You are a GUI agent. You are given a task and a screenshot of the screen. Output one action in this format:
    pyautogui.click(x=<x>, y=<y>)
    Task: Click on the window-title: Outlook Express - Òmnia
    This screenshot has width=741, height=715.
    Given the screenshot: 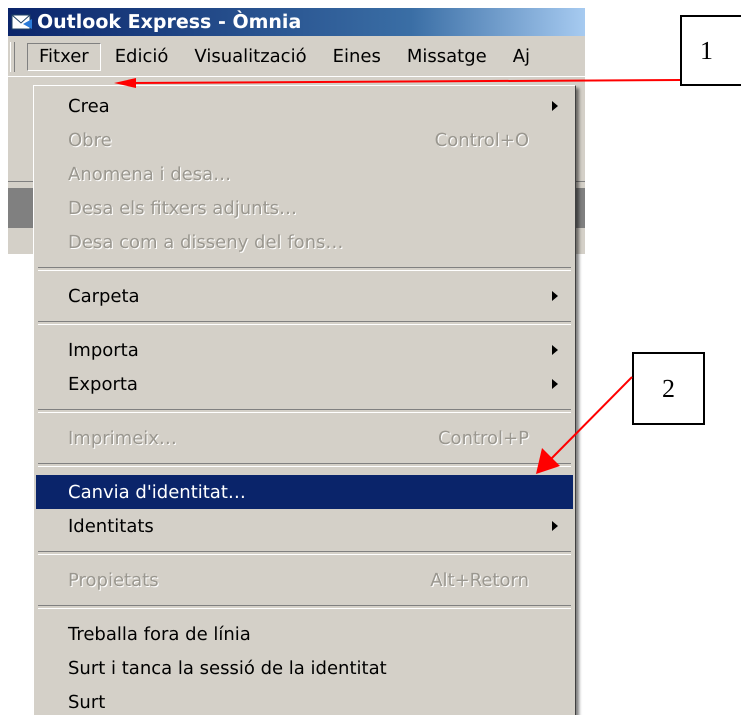 What is the action you would take?
    pyautogui.click(x=169, y=22)
    